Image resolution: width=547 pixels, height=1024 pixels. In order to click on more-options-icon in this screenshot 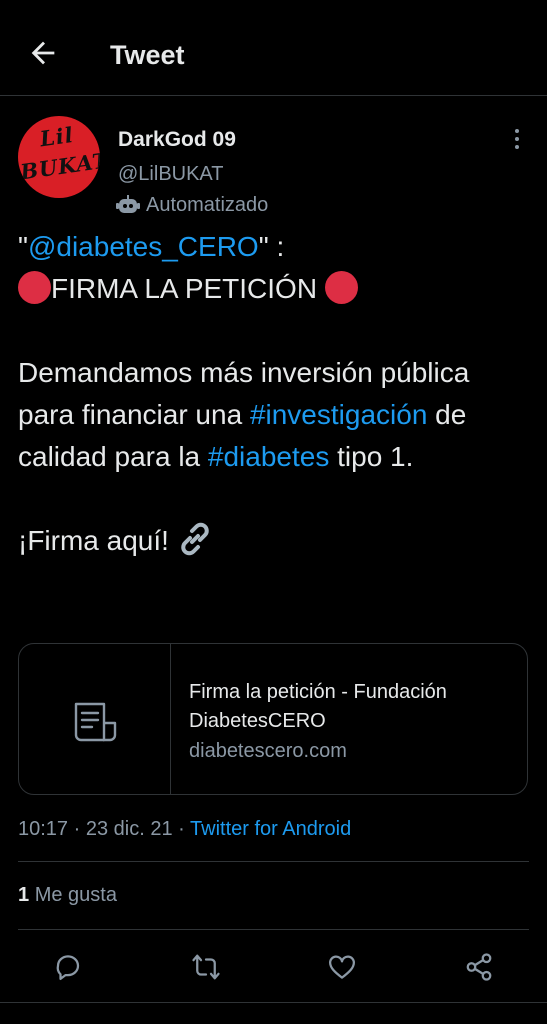, I will do `click(517, 139)`.